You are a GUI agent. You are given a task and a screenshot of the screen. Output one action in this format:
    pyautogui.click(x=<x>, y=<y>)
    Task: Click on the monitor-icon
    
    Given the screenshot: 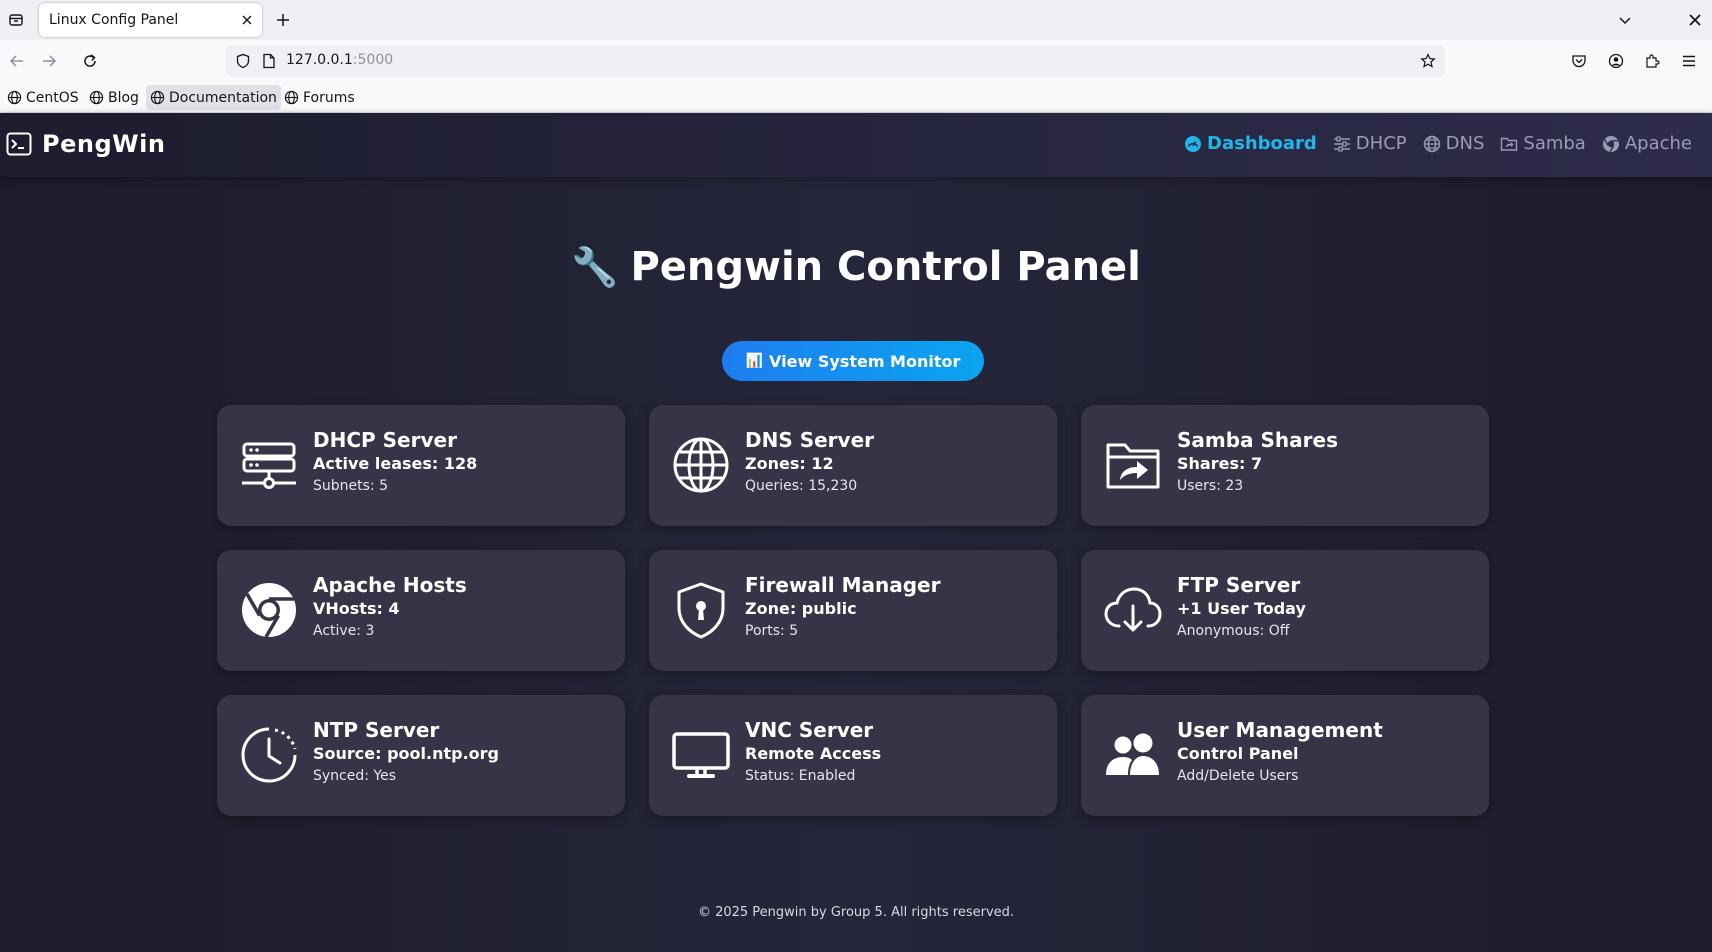 What is the action you would take?
    pyautogui.click(x=701, y=755)
    